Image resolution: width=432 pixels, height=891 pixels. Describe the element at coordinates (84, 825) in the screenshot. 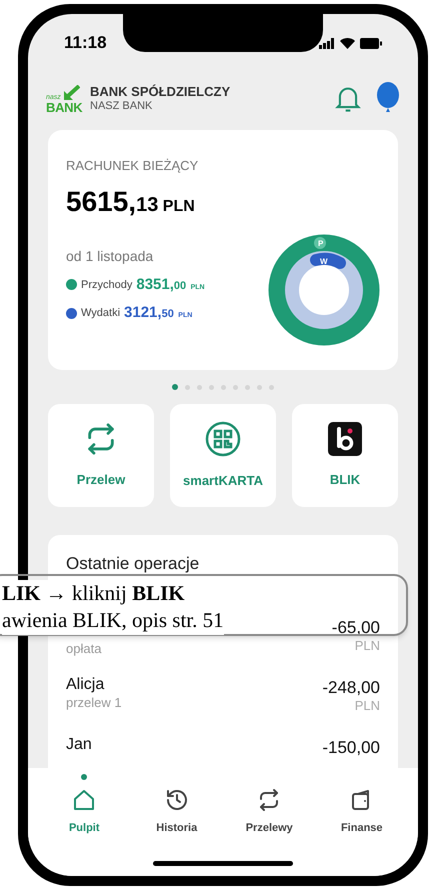

I see `nav-tab: Pulpit` at that location.